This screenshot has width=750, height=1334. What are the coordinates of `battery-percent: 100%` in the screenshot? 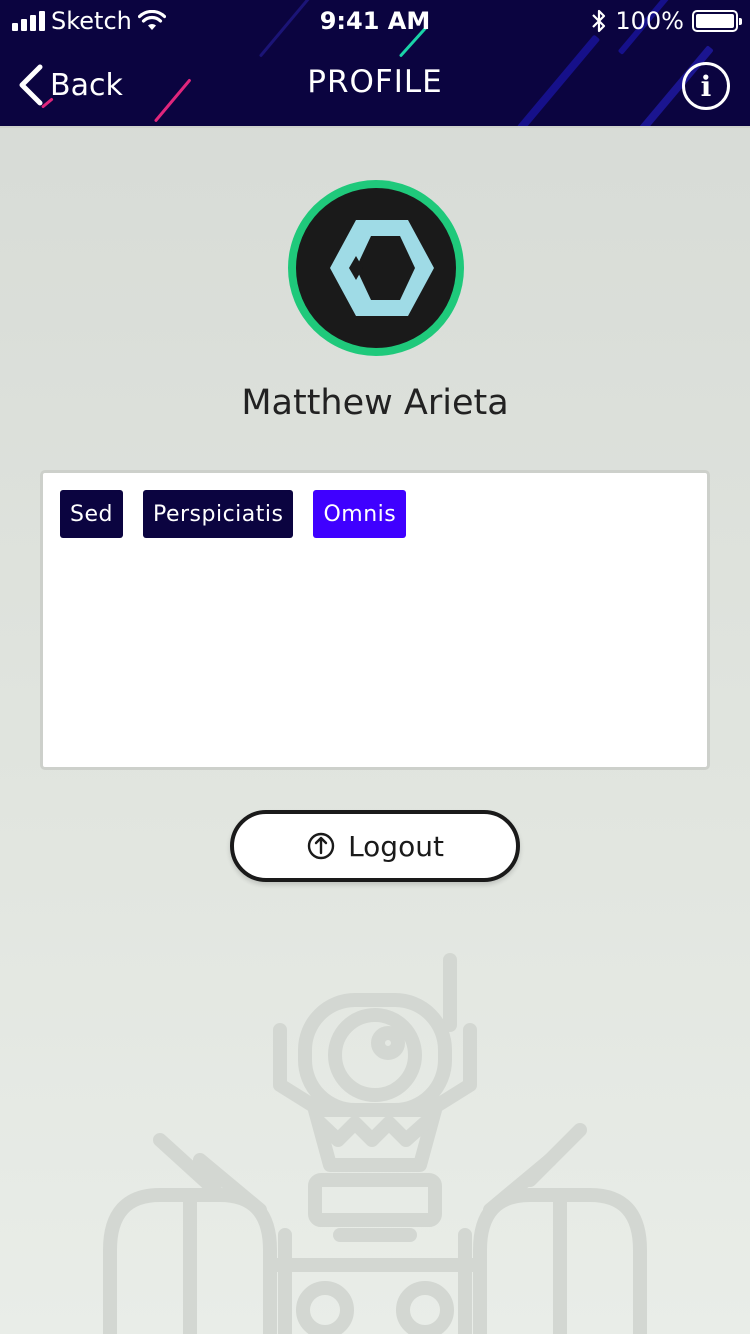 It's located at (649, 21).